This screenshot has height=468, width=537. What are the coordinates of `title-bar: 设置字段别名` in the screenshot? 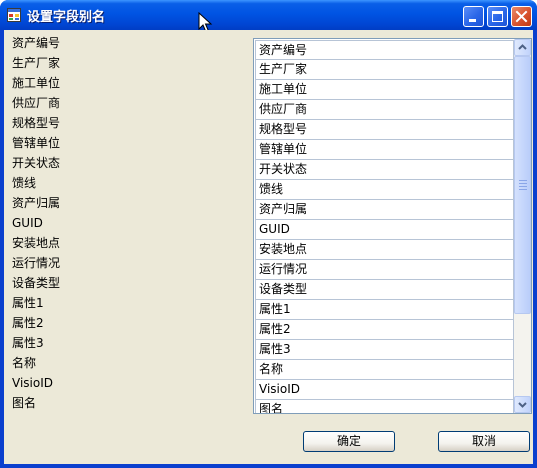 It's located at (268, 15).